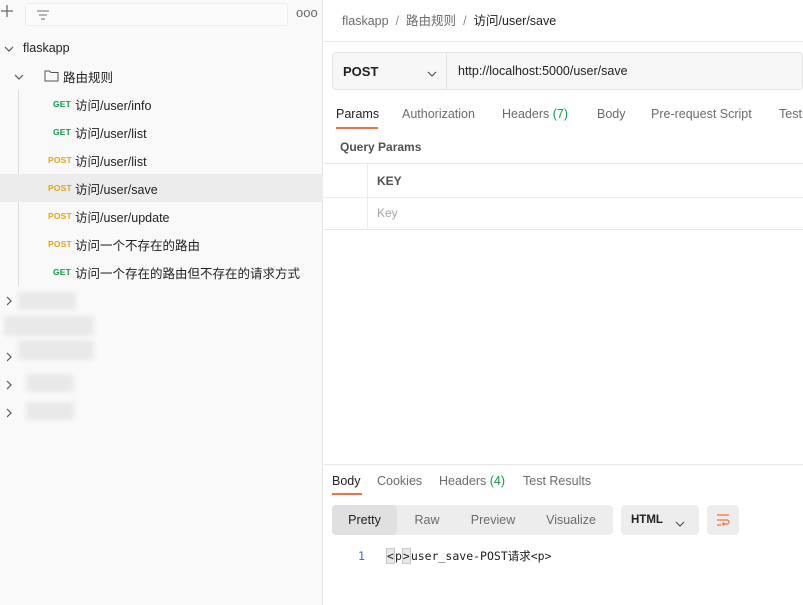  I want to click on collection-flaskapp: flaskapp, so click(161, 48).